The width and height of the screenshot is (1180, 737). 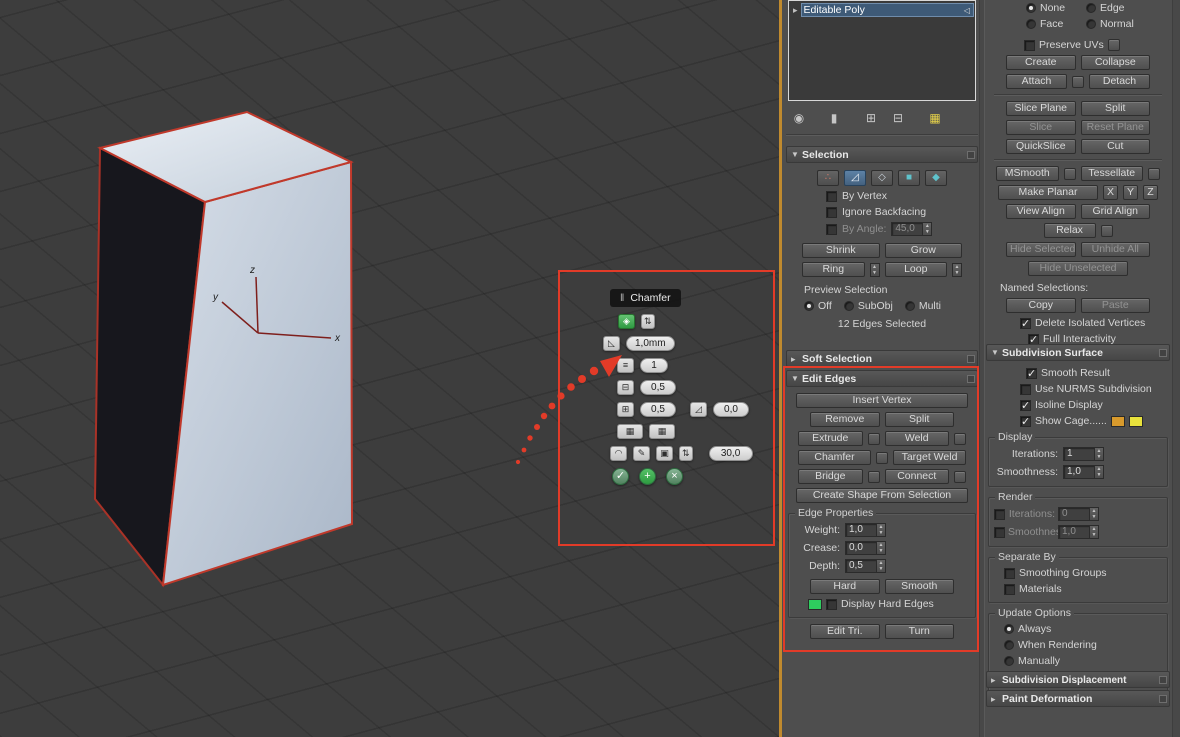 I want to click on element-subobject-button: ◆, so click(x=936, y=178).